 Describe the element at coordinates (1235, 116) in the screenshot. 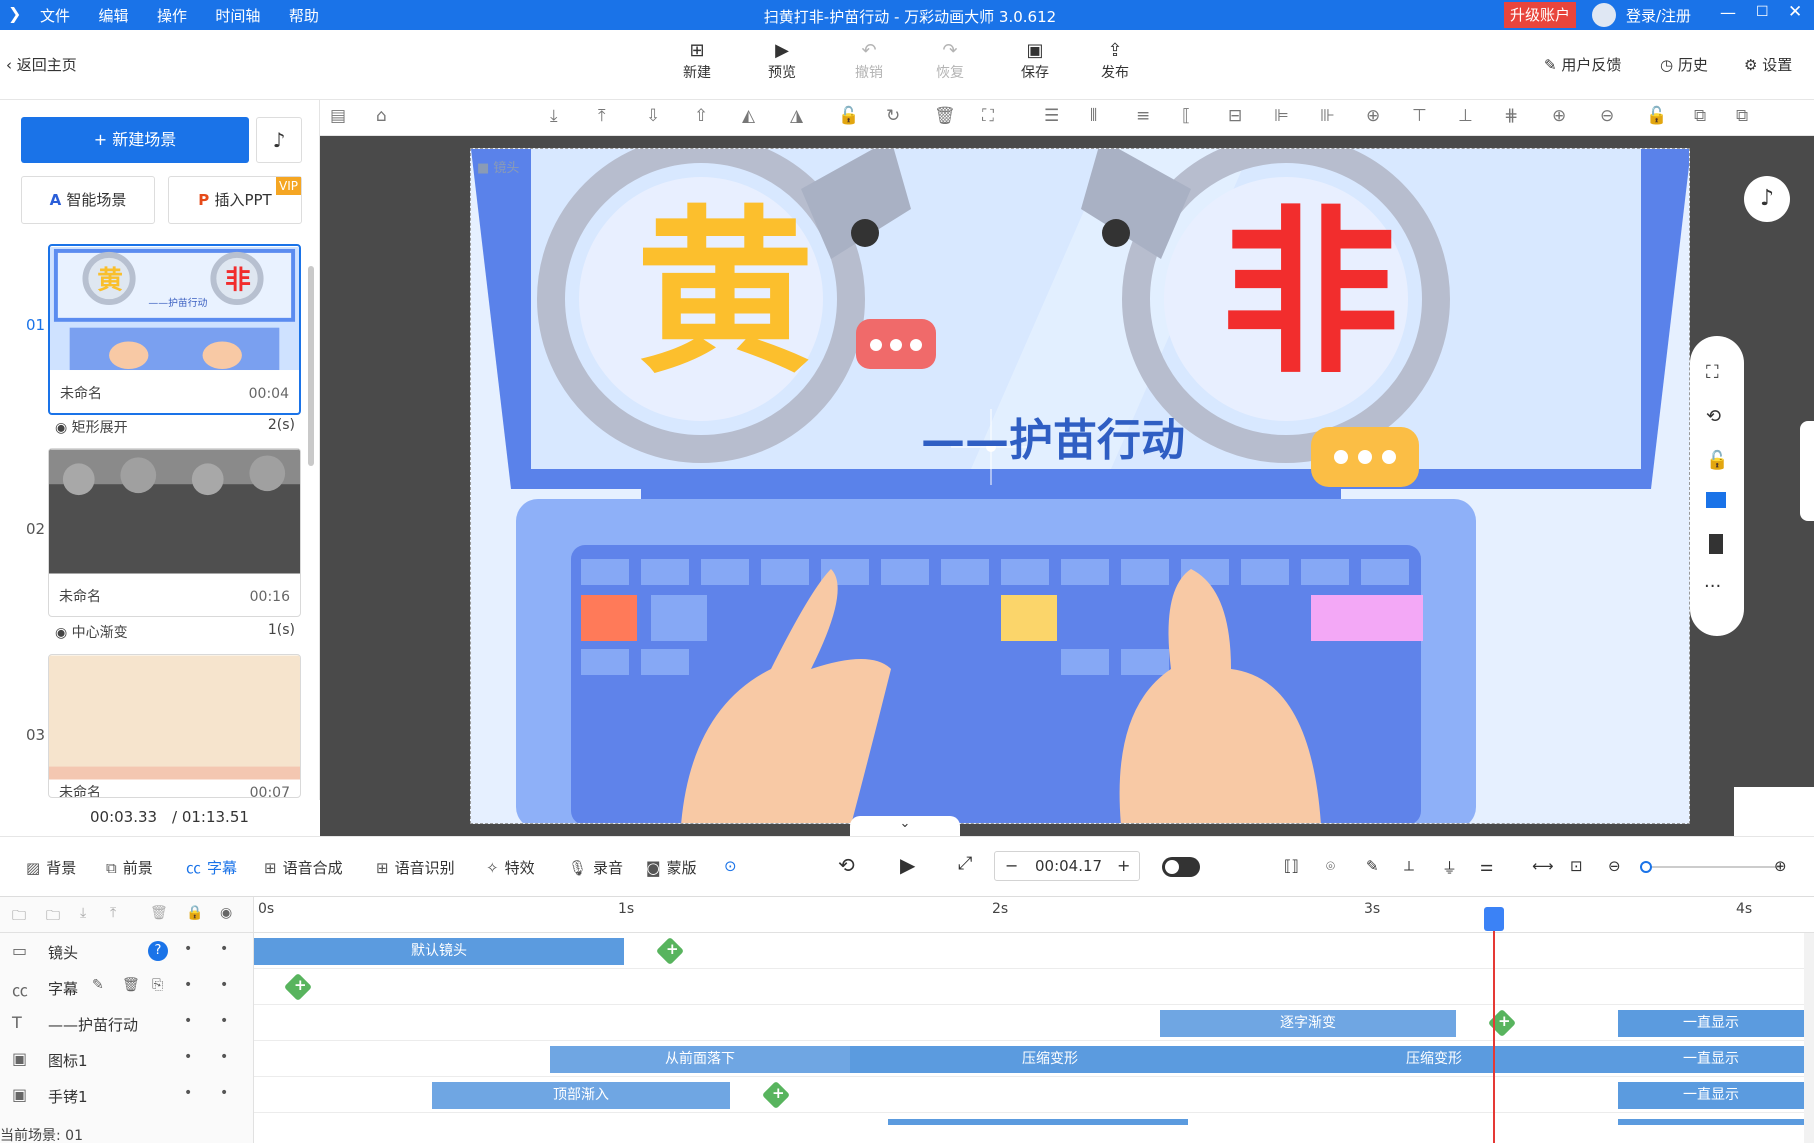

I see `distribute-v-icon: ⊟` at that location.